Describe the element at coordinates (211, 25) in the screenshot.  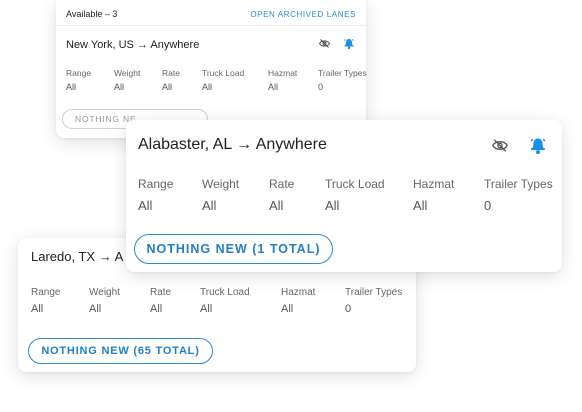
I see `divider` at that location.